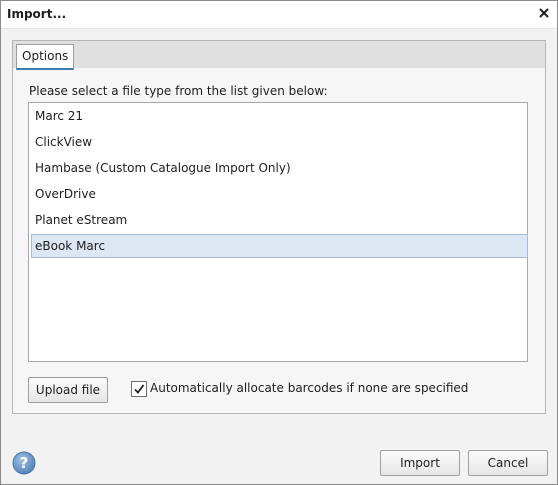 Image resolution: width=558 pixels, height=485 pixels. Describe the element at coordinates (508, 463) in the screenshot. I see `cancel-button: Cancel` at that location.